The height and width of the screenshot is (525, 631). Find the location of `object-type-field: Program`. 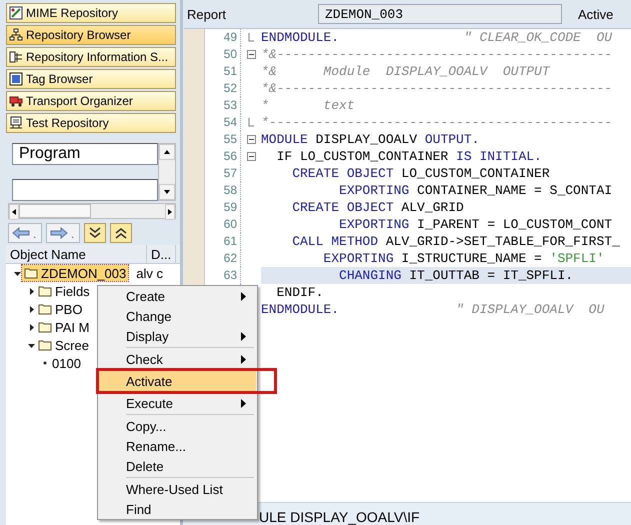

object-type-field: Program is located at coordinates (85, 154).